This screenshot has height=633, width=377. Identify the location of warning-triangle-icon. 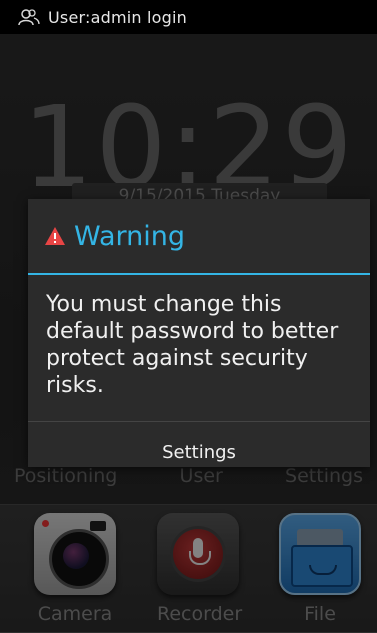
(55, 236).